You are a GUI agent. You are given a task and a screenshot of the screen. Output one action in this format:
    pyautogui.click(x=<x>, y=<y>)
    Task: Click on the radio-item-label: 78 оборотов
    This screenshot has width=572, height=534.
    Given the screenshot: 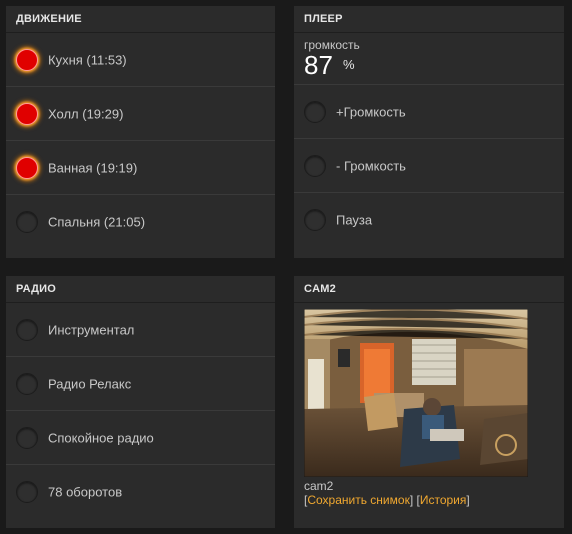 What is the action you would take?
    pyautogui.click(x=85, y=492)
    